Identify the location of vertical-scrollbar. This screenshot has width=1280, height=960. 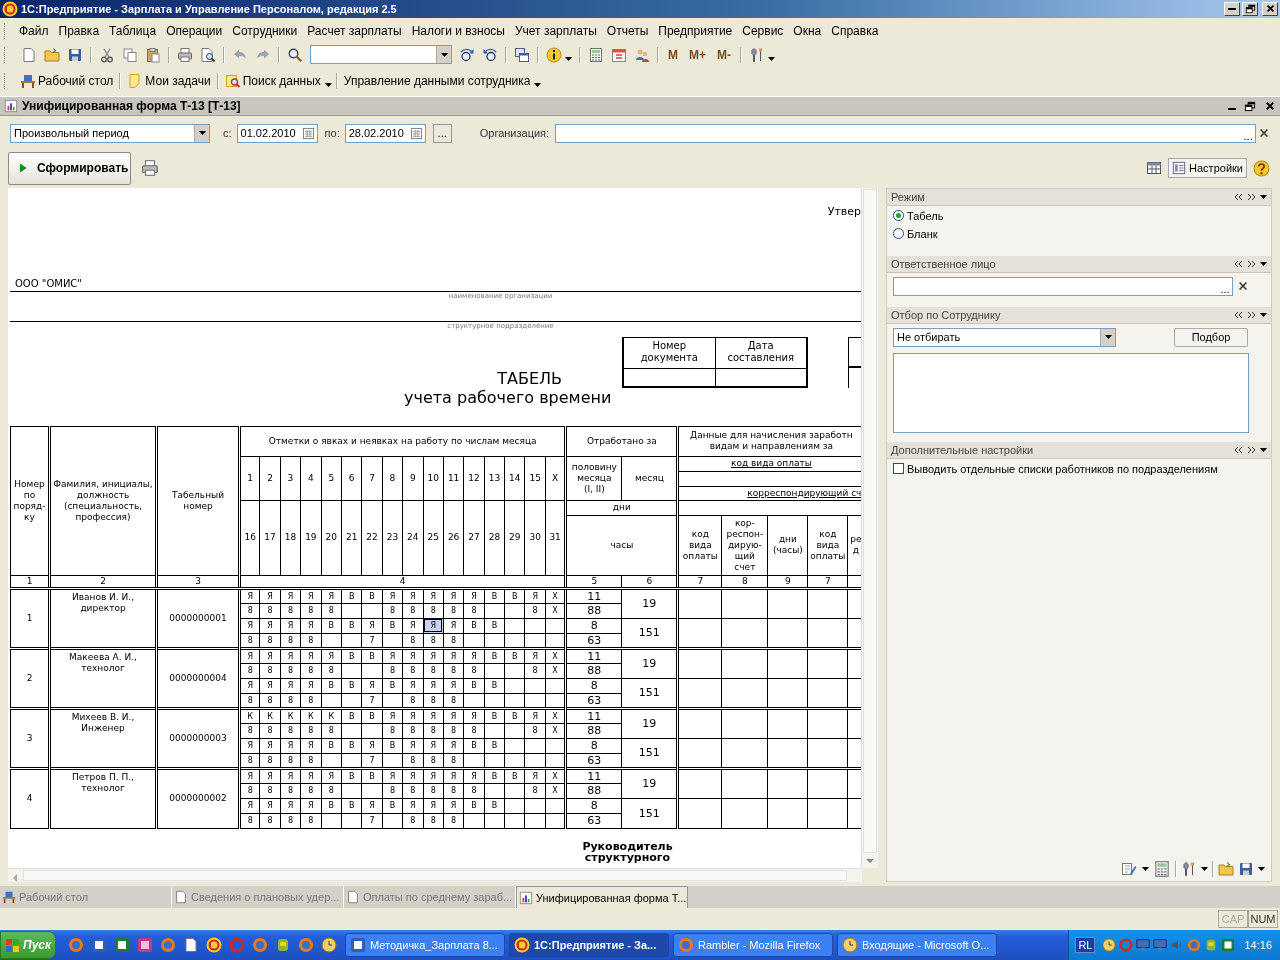
(869, 527).